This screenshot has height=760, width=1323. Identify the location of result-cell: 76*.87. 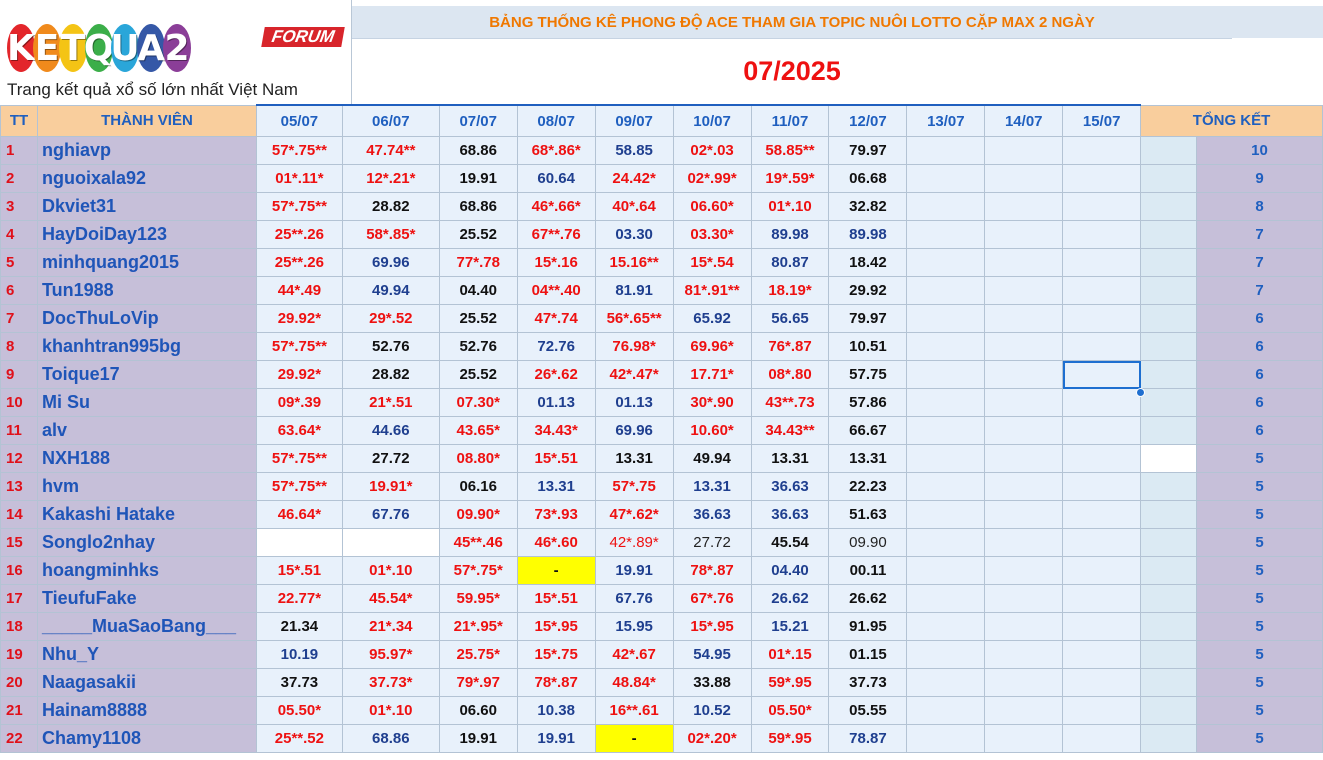
(790, 346).